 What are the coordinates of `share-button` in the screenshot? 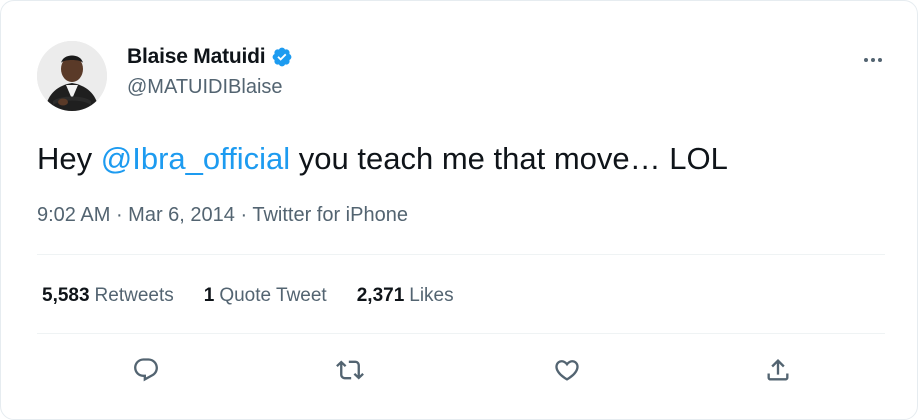 It's located at (778, 370).